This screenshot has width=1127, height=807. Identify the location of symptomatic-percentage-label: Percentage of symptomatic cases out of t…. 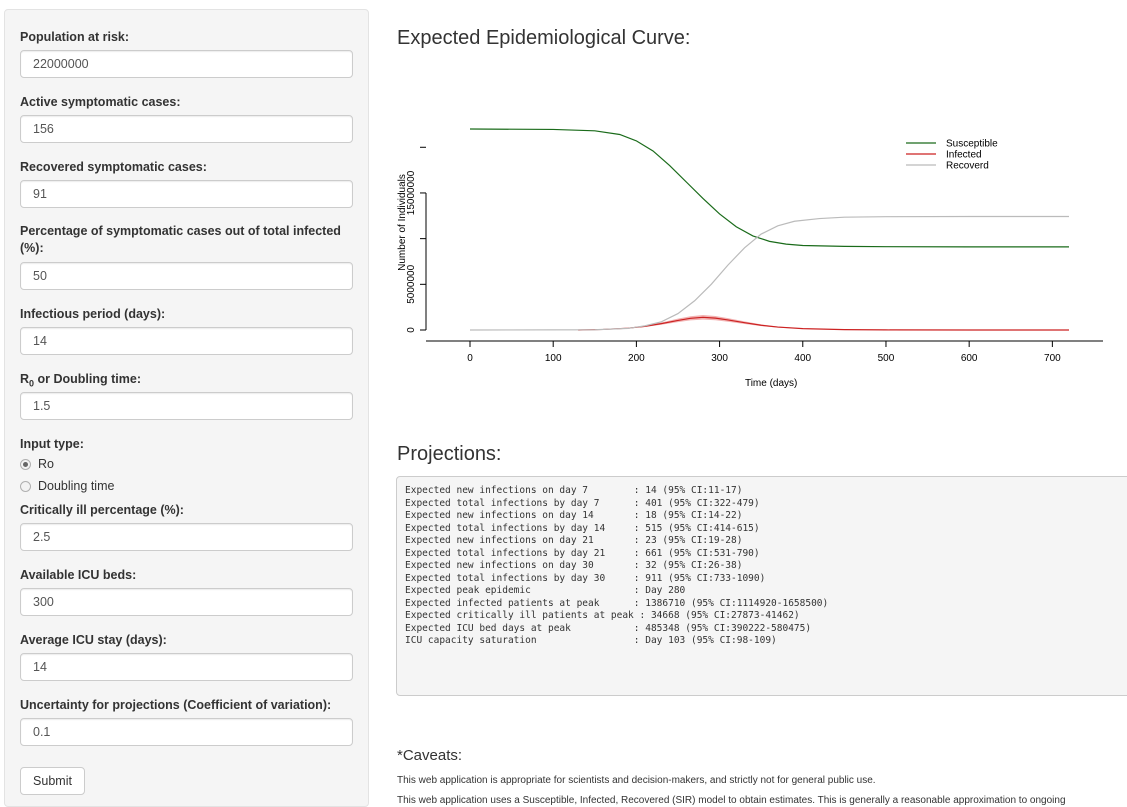
(180, 239).